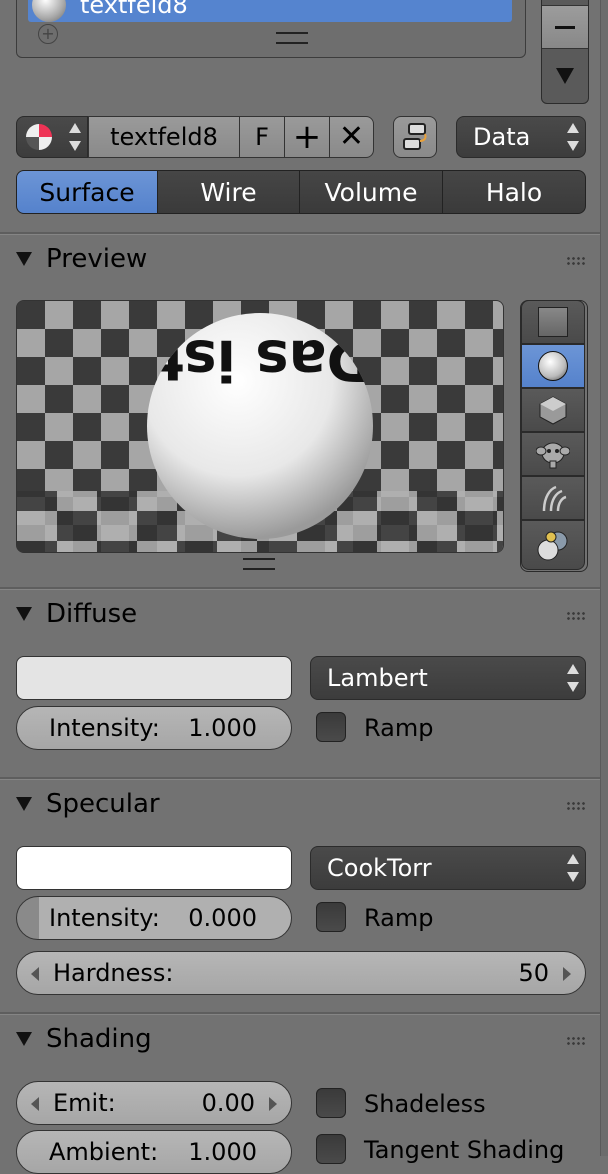 The height and width of the screenshot is (1174, 608). What do you see at coordinates (222, 1152) in the screenshot?
I see `ambient-value: 1.000` at bounding box center [222, 1152].